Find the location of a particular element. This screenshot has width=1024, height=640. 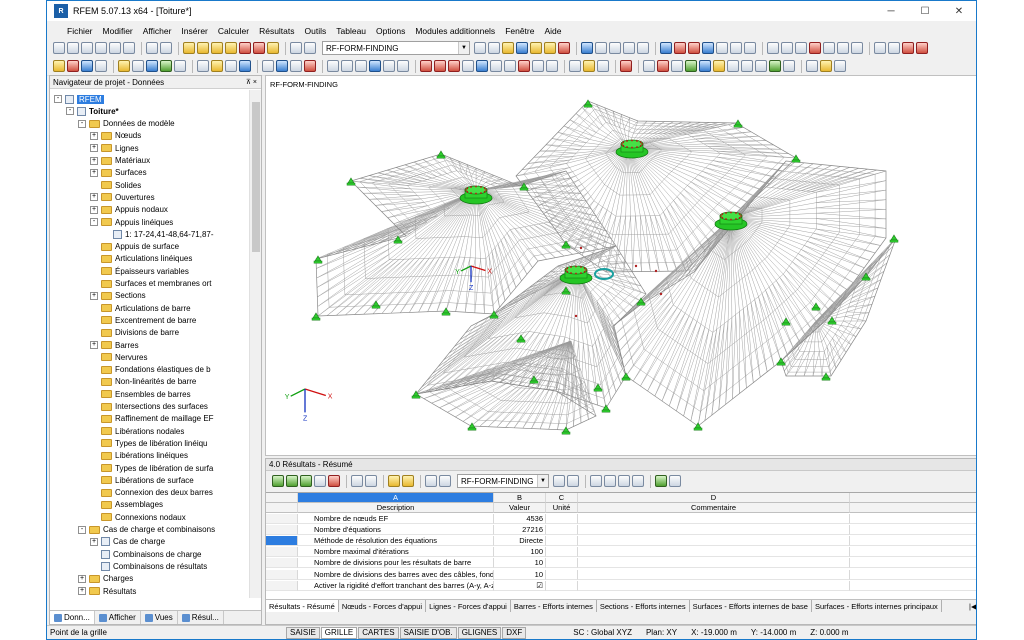

filter-icon is located at coordinates (320, 481).